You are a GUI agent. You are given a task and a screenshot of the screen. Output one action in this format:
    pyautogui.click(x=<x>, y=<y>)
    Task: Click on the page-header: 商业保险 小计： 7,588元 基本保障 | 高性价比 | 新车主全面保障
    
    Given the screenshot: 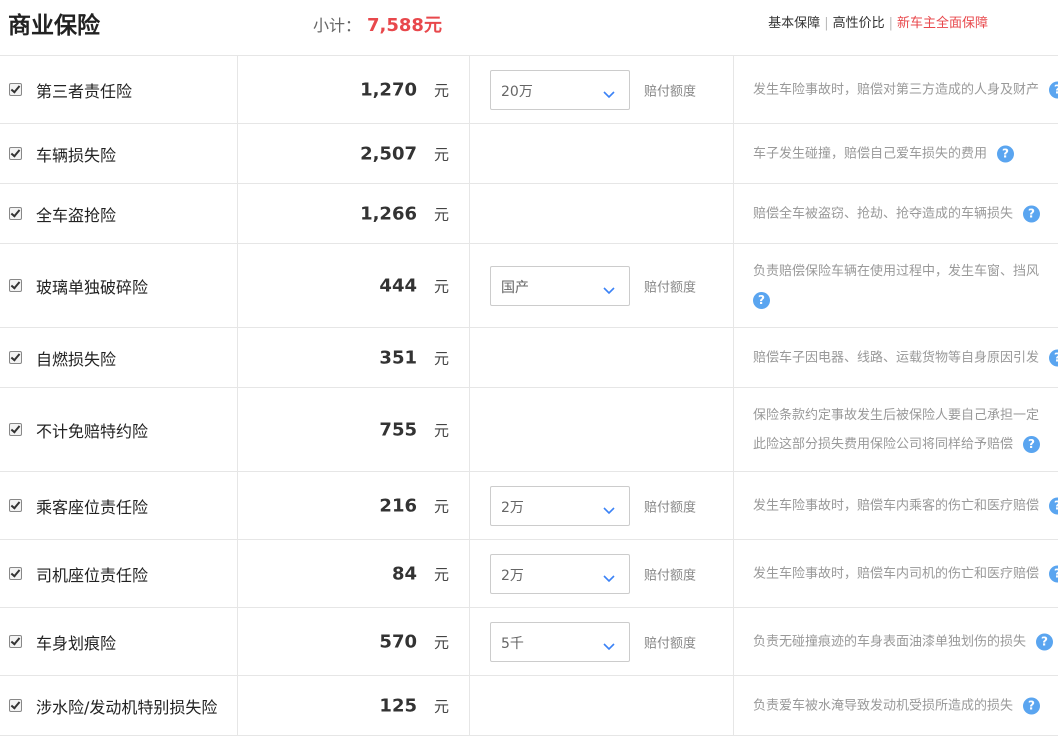 What is the action you would take?
    pyautogui.click(x=529, y=28)
    